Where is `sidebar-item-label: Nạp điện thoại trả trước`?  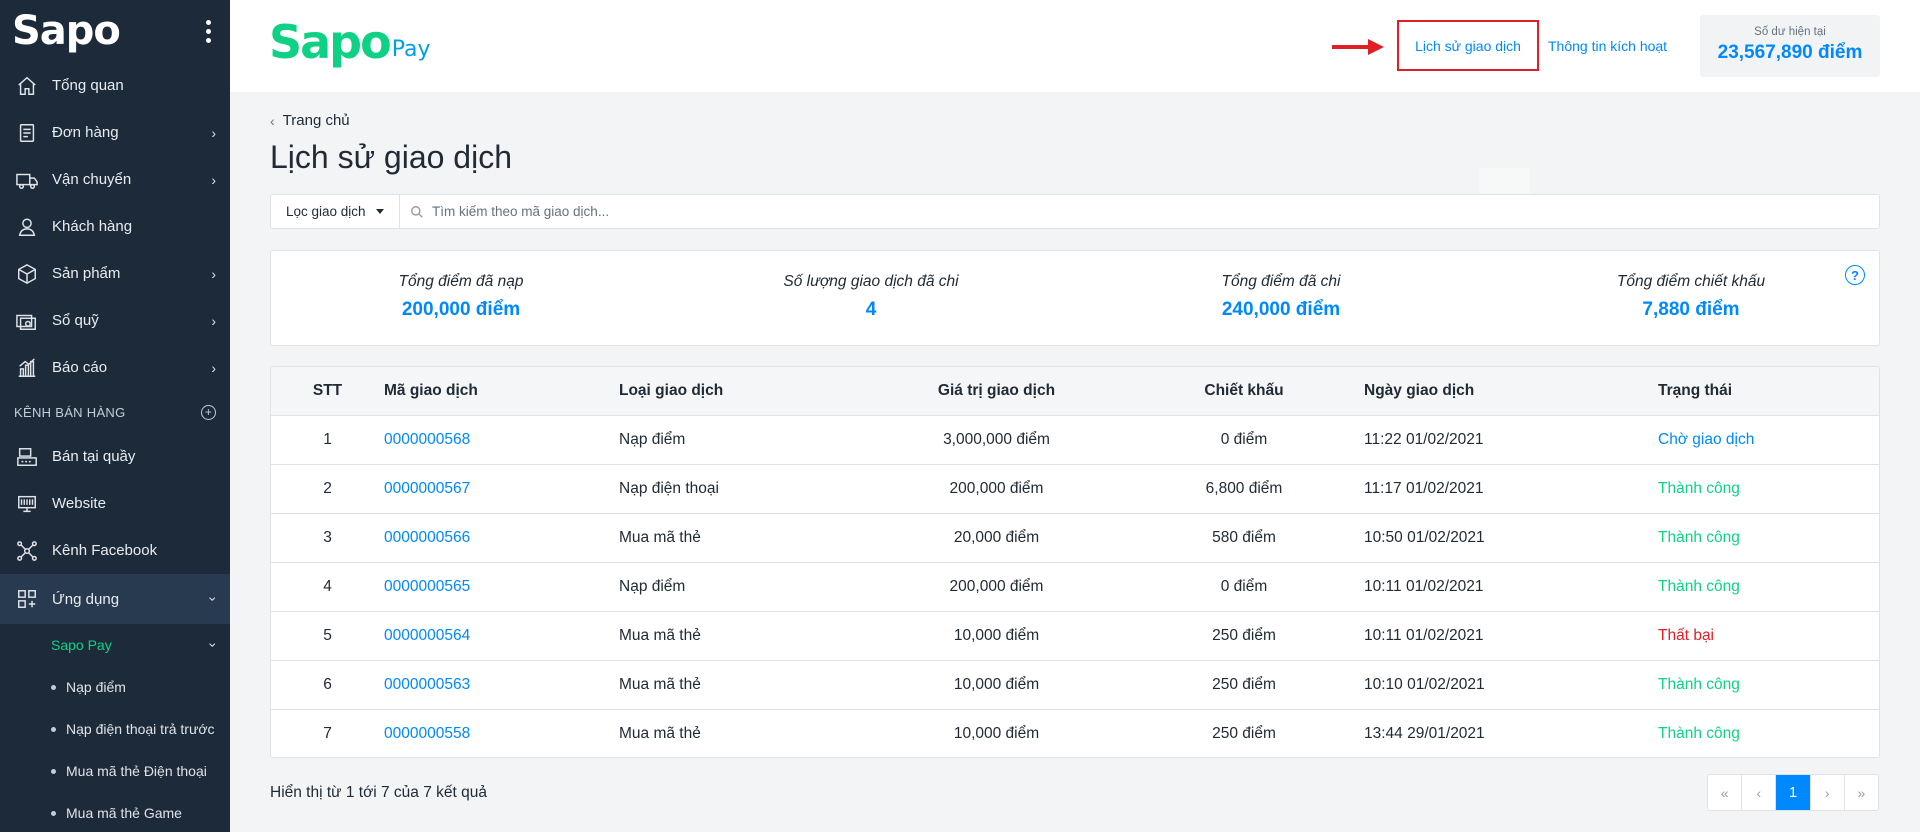
sidebar-item-label: Nạp điện thoại trả trước is located at coordinates (140, 729).